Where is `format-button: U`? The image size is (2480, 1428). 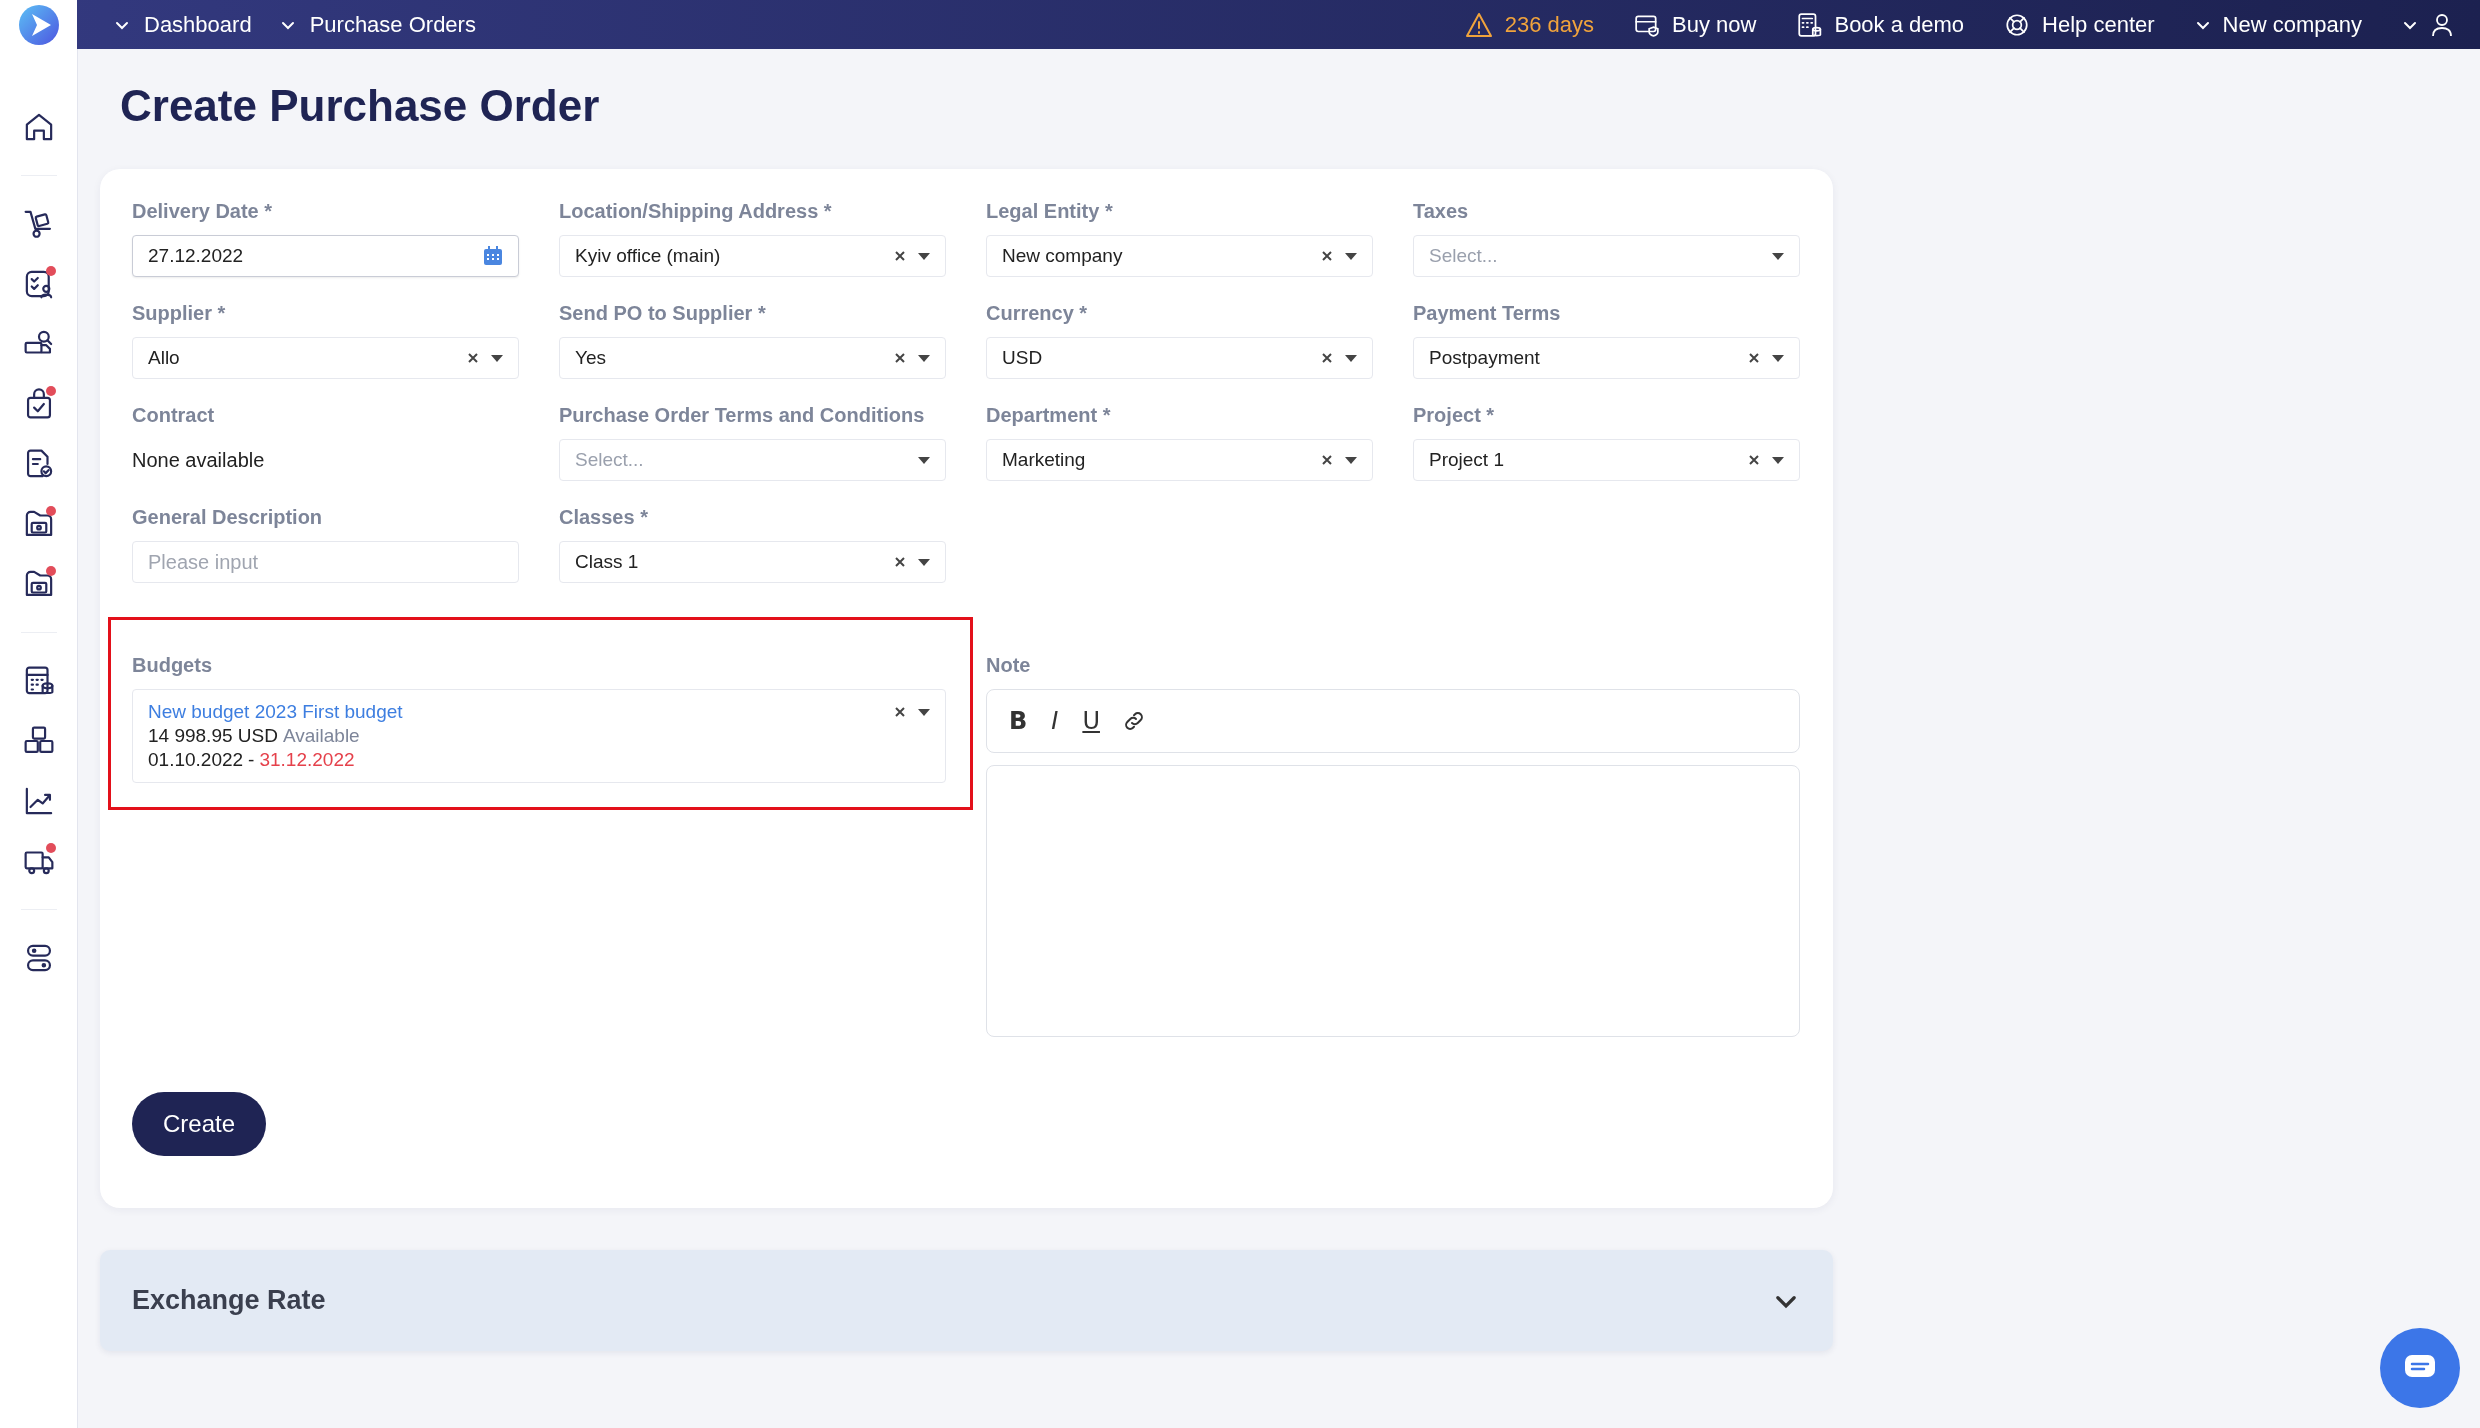
format-button: U is located at coordinates (1091, 721).